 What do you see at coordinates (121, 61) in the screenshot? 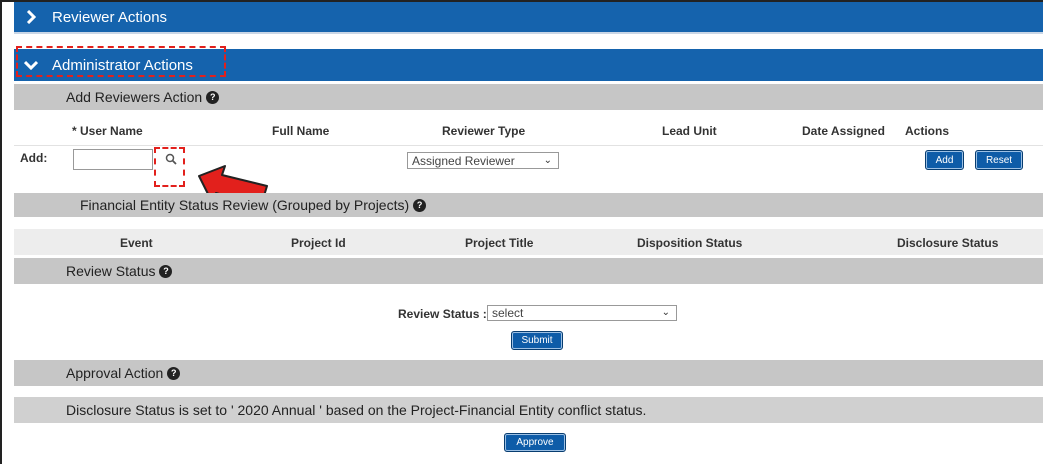
I see `annotation-highlight-admin` at bounding box center [121, 61].